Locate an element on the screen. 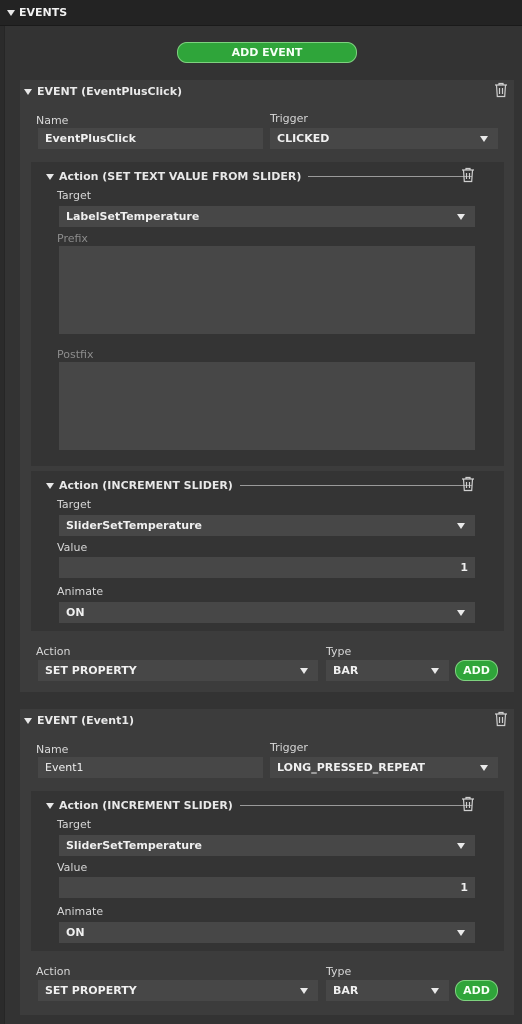 This screenshot has width=522, height=1024. action-header: Action (SET TEXT VALUE FROM SLIDER) is located at coordinates (261, 176).